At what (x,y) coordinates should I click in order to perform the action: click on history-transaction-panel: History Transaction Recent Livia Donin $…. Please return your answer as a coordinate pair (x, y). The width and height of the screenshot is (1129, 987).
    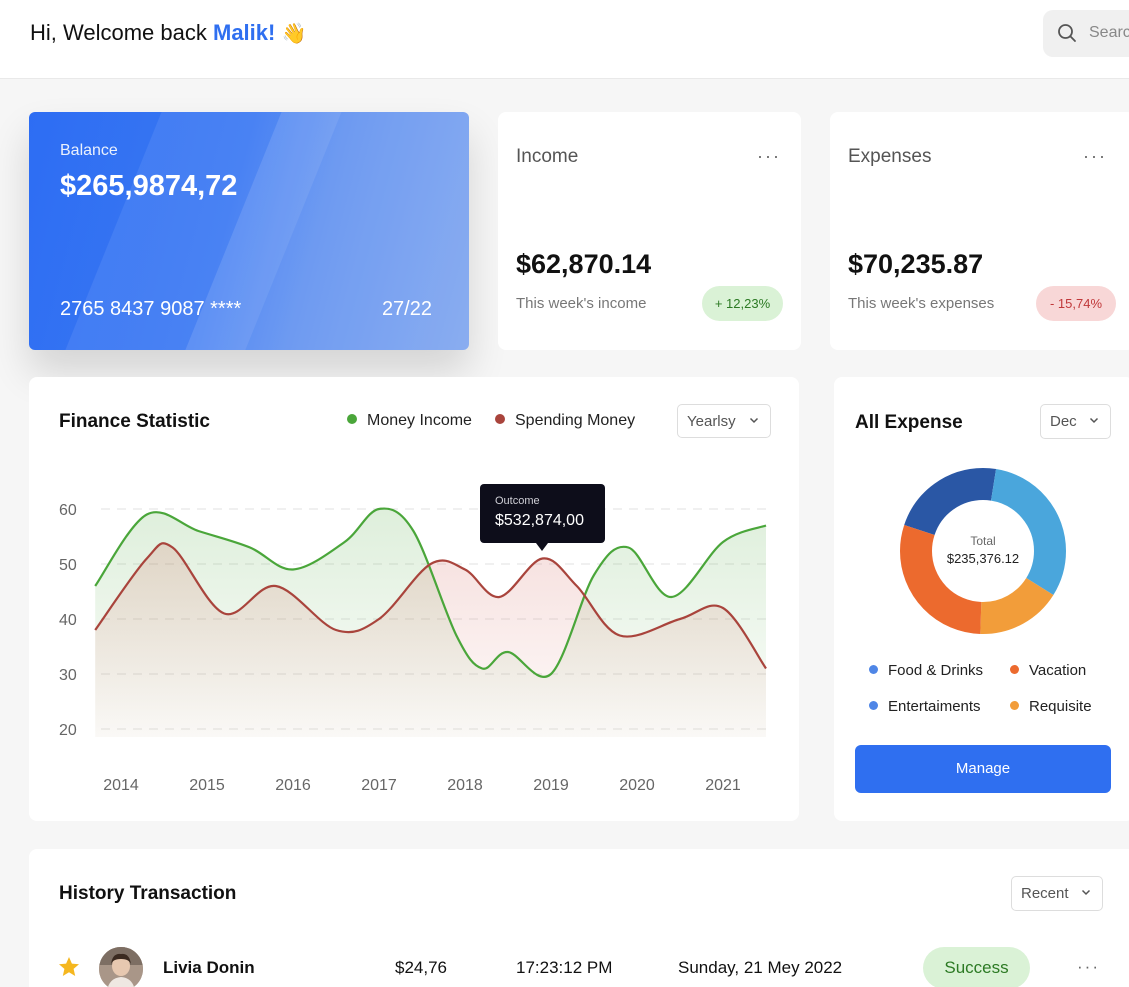
    Looking at the image, I should click on (579, 918).